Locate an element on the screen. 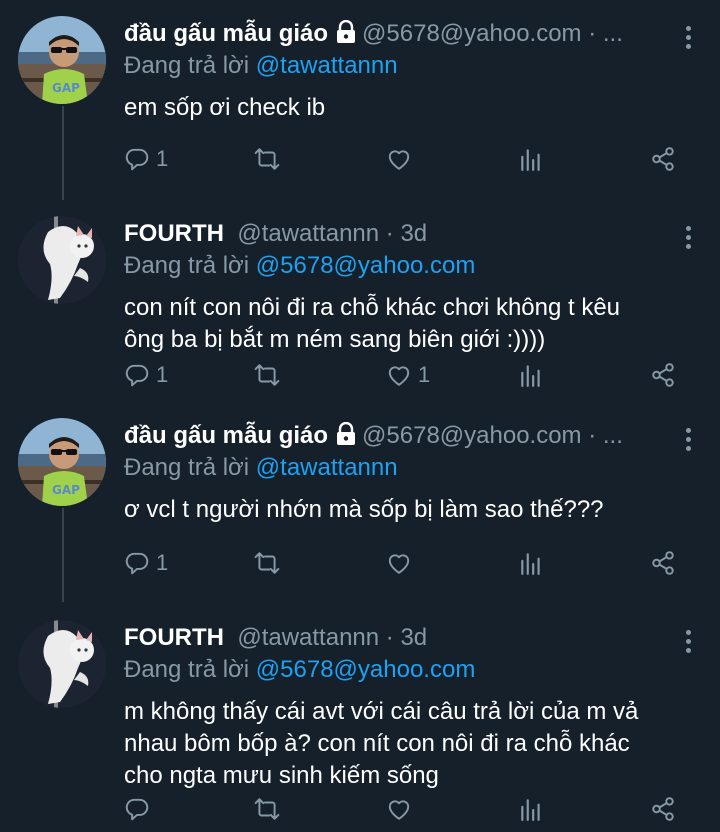 The height and width of the screenshot is (832, 720). tweet-text: em sốp ơi check ib is located at coordinates (225, 107).